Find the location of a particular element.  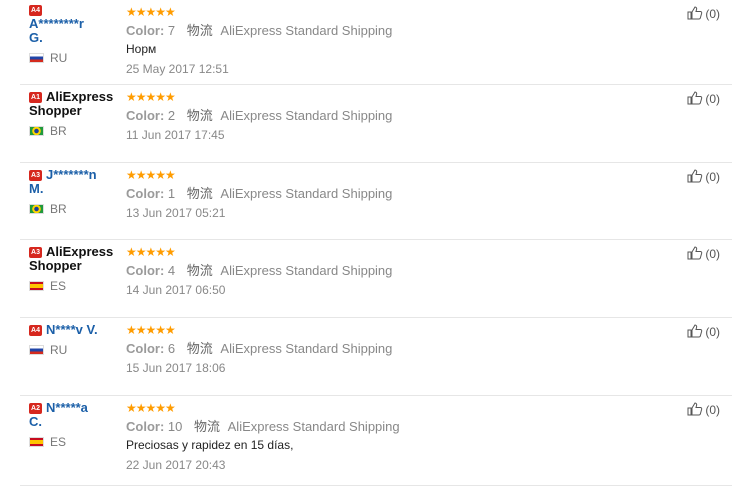

reviewer-name-block: A3 AliExpress Shopper is located at coordinates (79, 259).